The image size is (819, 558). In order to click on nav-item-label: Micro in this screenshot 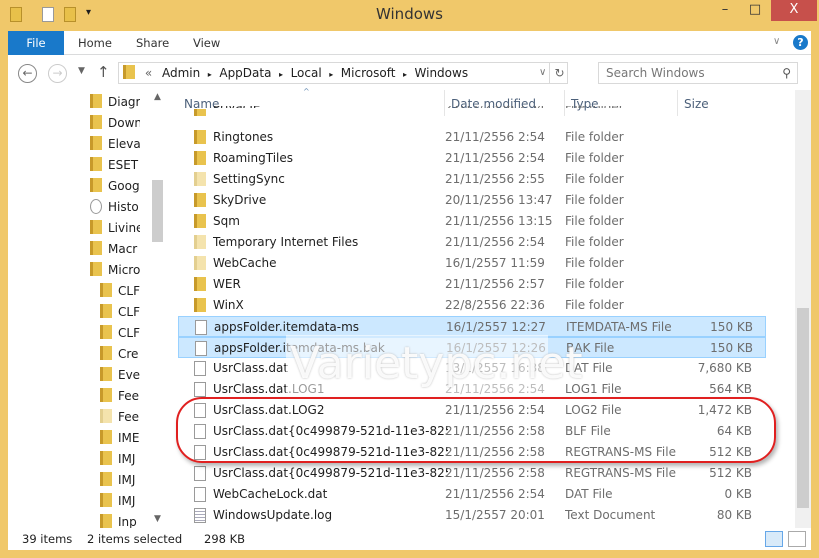, I will do `click(124, 270)`.